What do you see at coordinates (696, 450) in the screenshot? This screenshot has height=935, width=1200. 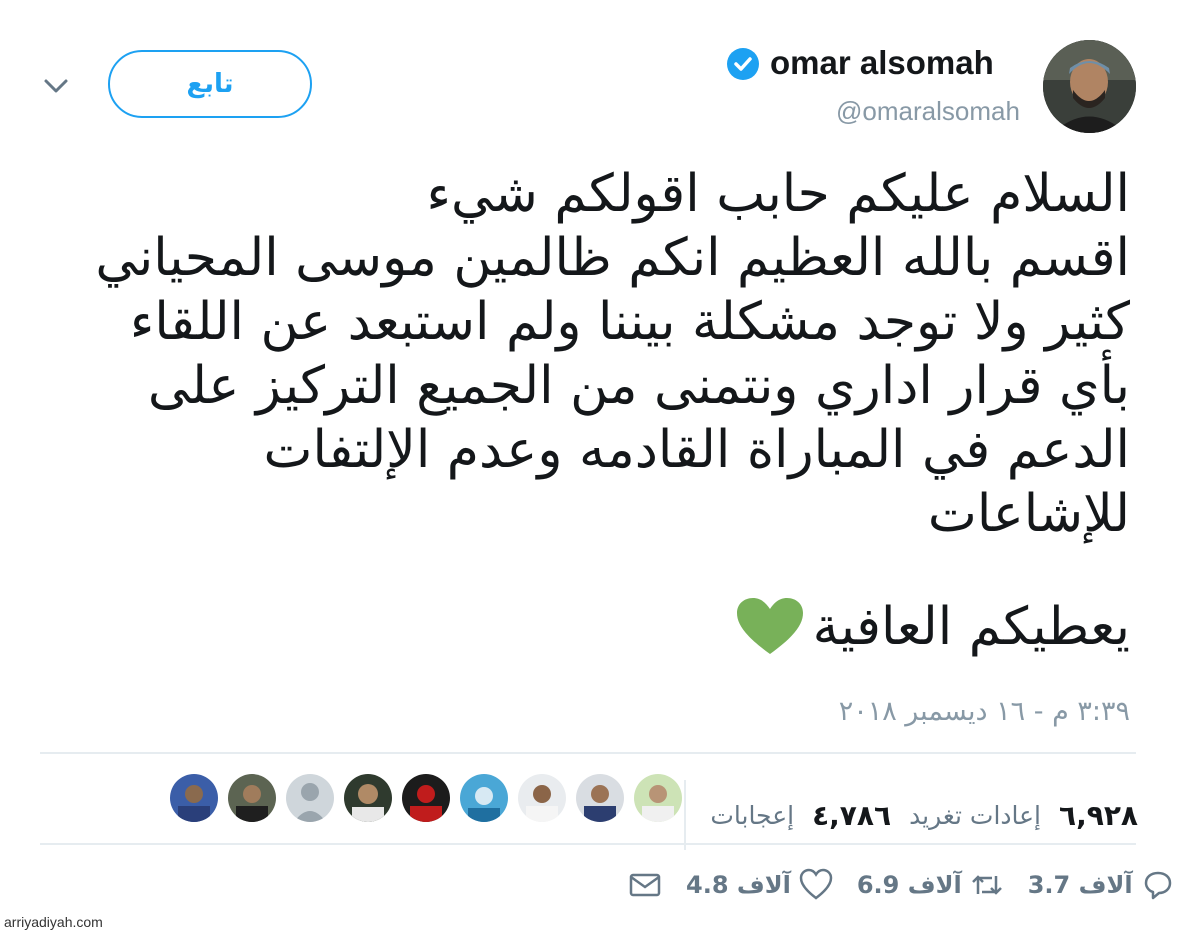 I see `tweet-line: الدعم في المباراة القادمه وعدم الإلتفات` at bounding box center [696, 450].